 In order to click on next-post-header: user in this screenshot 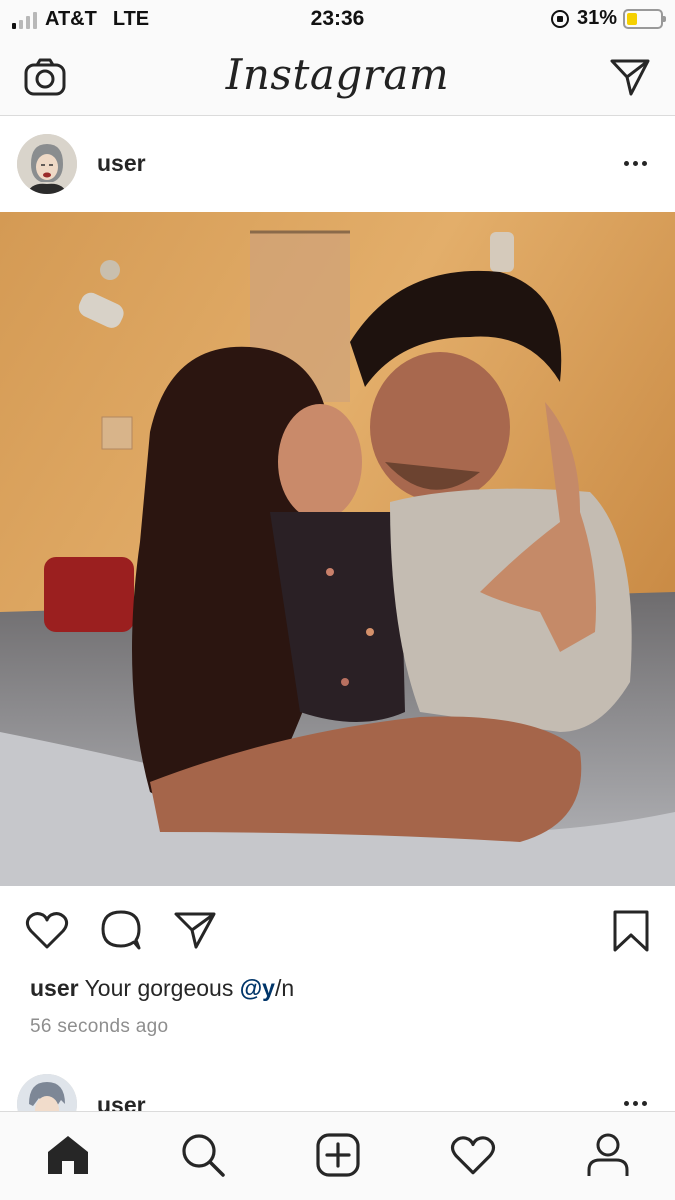, I will do `click(337, 1091)`.